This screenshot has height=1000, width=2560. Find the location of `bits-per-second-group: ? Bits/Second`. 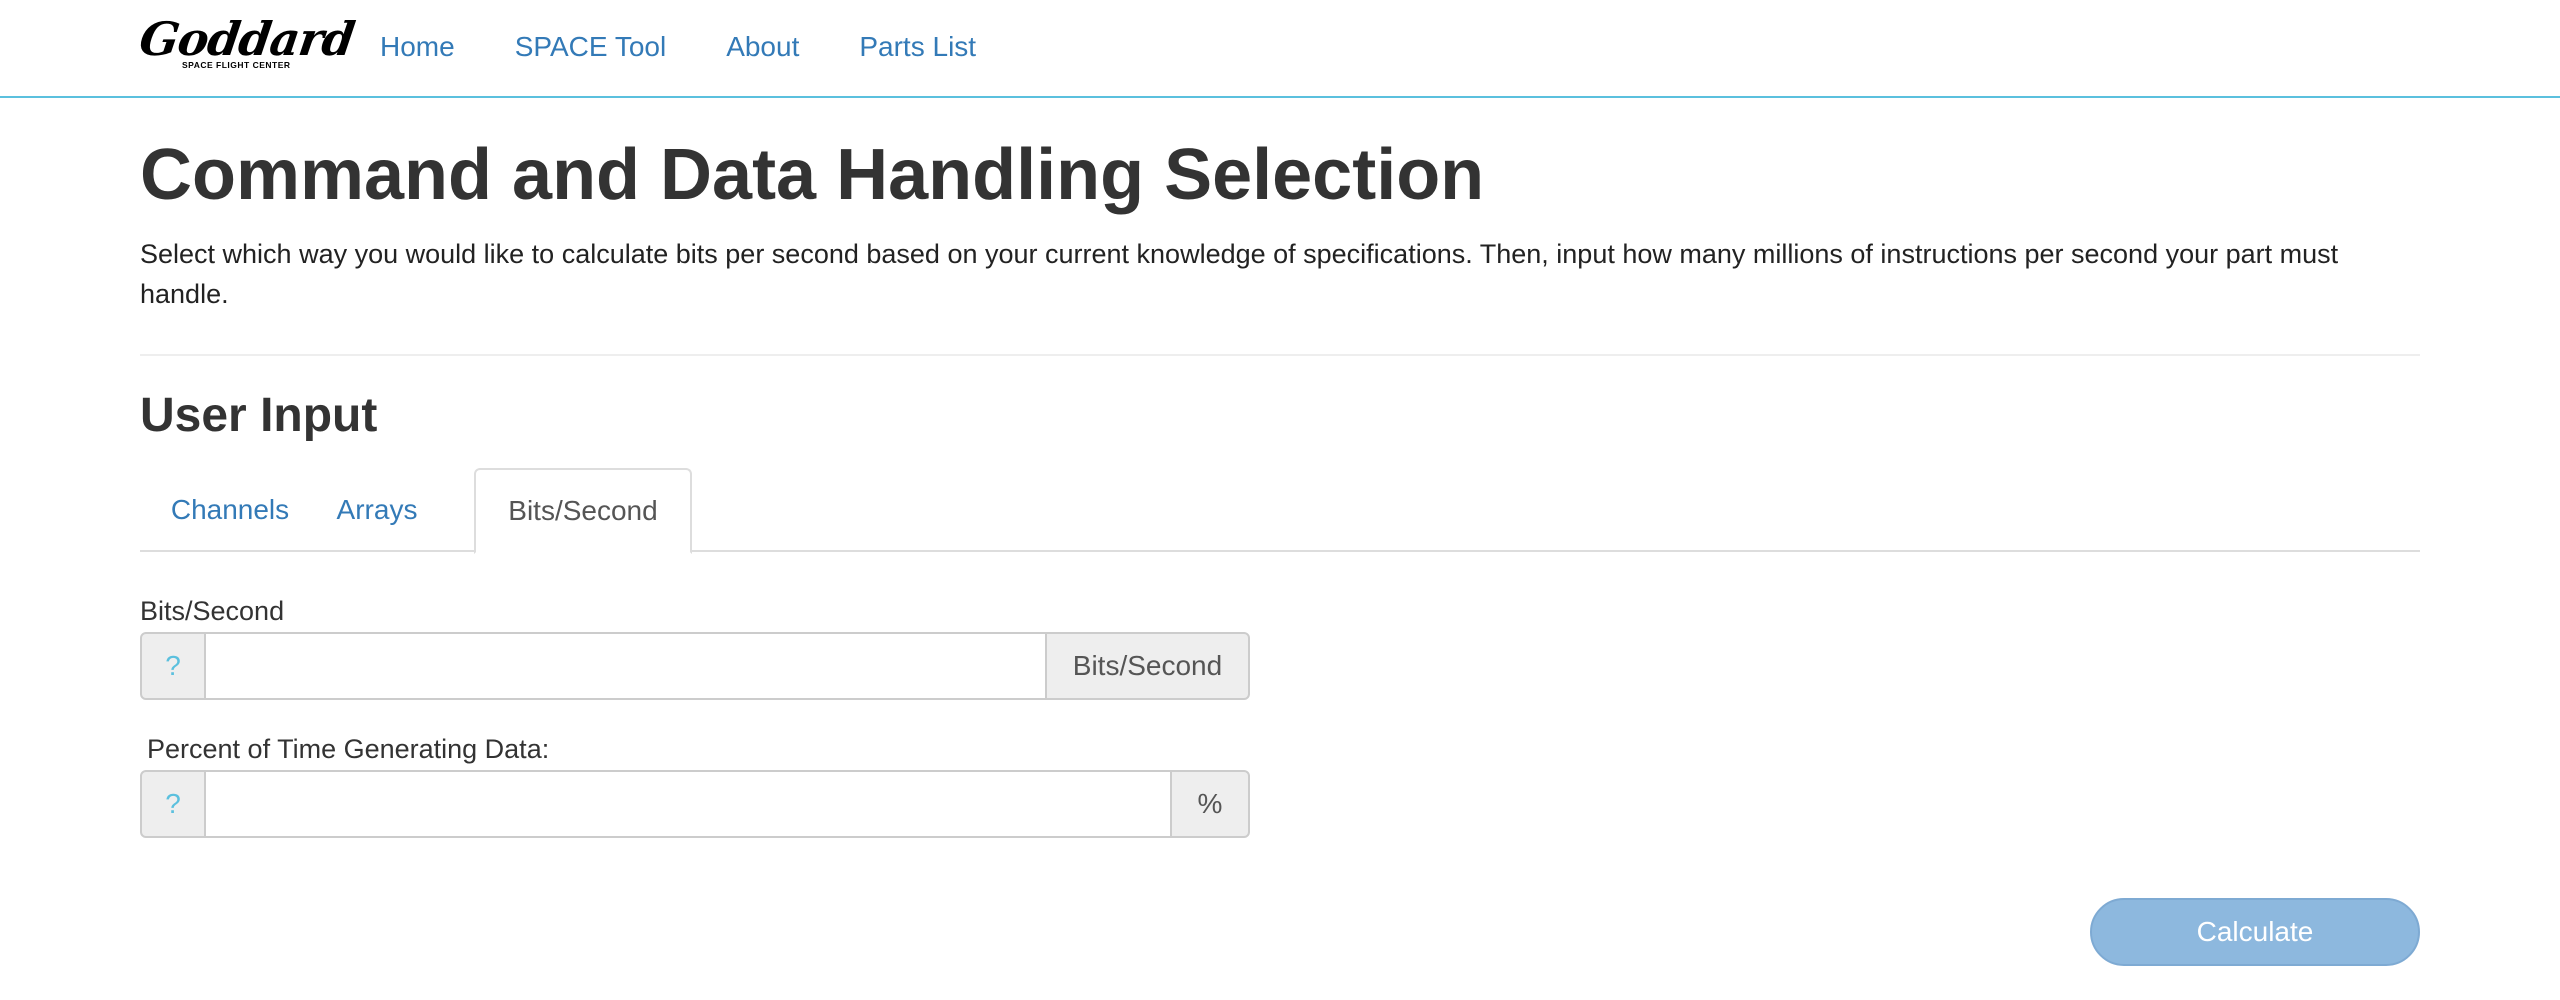

bits-per-second-group: ? Bits/Second is located at coordinates (695, 666).